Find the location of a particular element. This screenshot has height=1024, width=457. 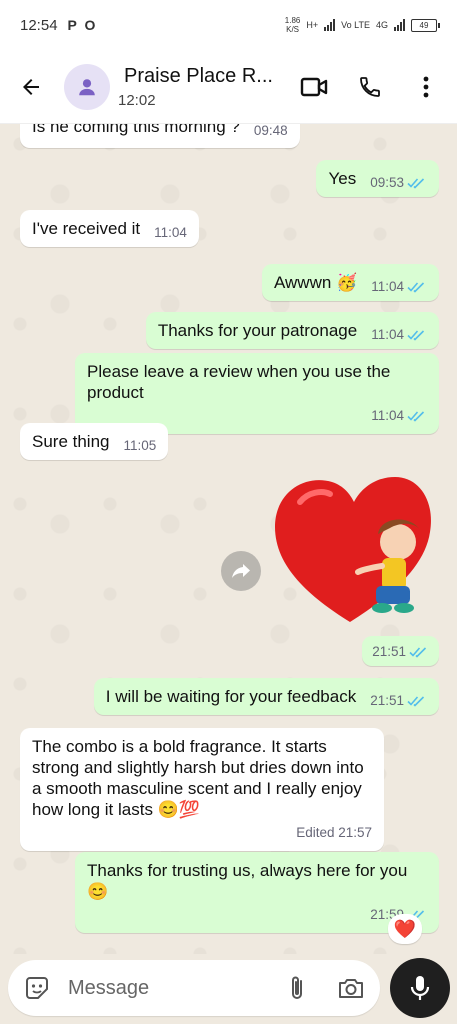

phone-icon is located at coordinates (370, 86).